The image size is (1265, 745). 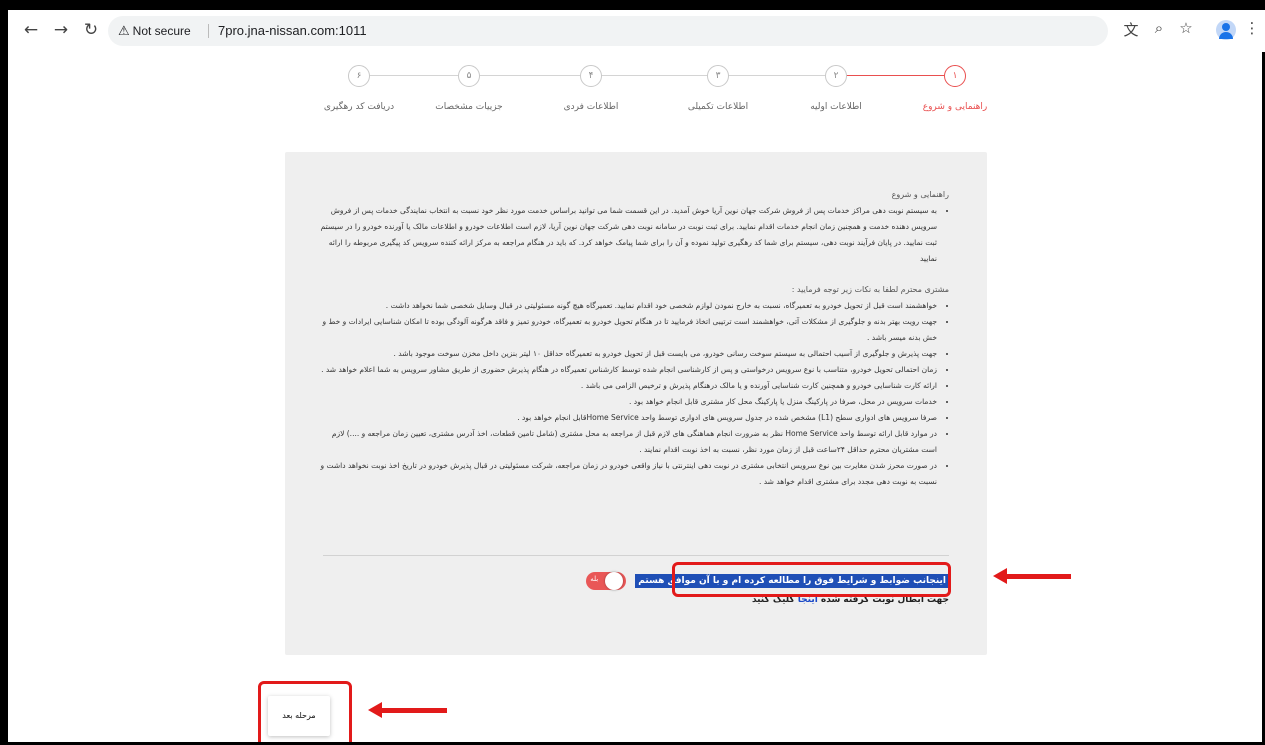 I want to click on translate-icon: 文, so click(x=1131, y=29).